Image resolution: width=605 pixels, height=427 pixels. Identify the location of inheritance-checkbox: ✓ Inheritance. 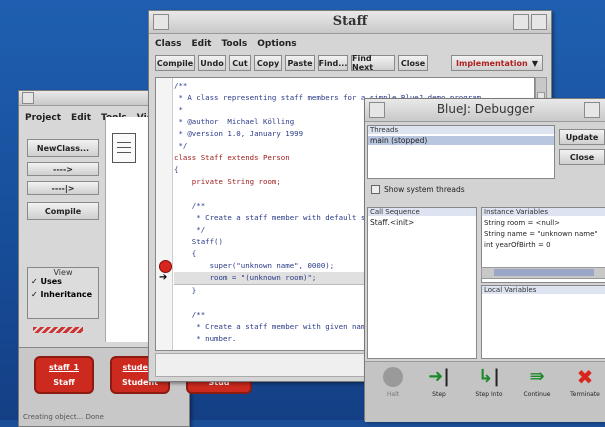
(64, 294).